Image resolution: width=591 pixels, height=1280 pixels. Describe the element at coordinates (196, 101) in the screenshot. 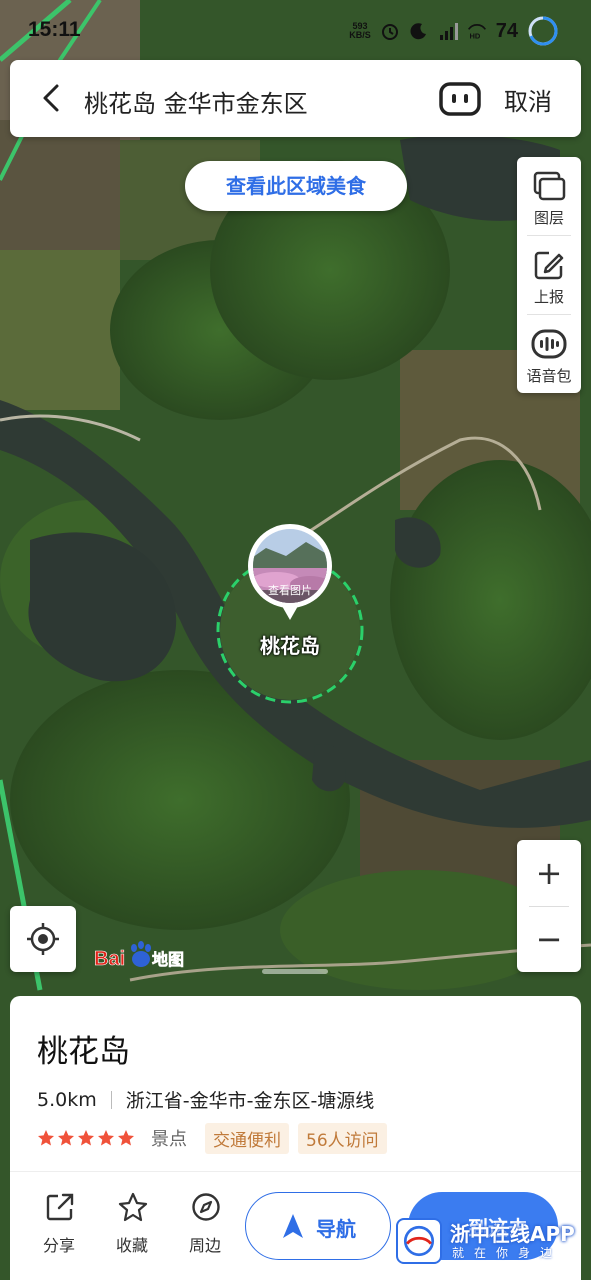

I see `search-query: 桃花岛 金华市金东区` at that location.